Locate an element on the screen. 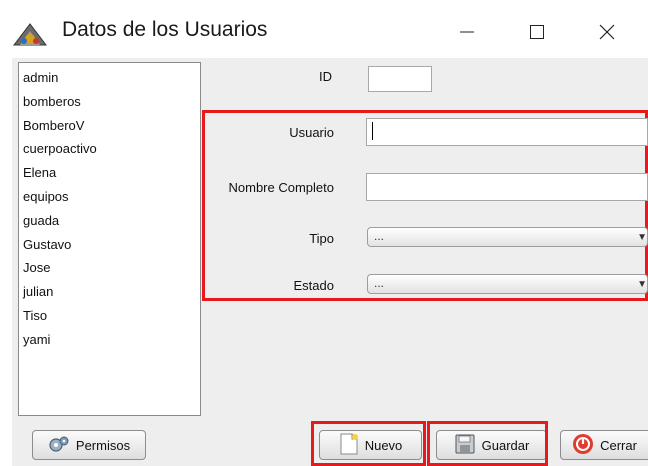 The height and width of the screenshot is (466, 648). id-label: ID is located at coordinates (325, 76).